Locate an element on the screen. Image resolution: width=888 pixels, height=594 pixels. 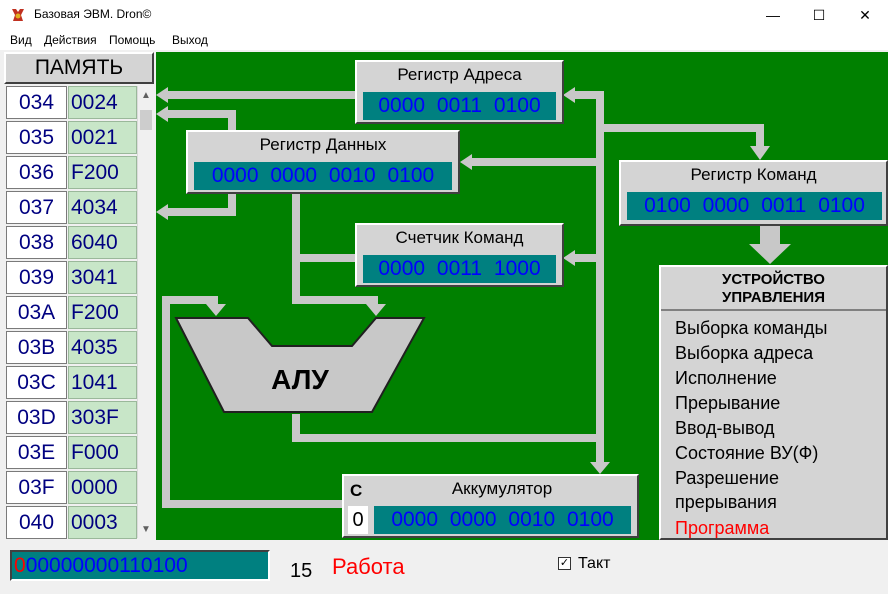
cu-item-interrupt-enable-cont: прерывания is located at coordinates (726, 502).